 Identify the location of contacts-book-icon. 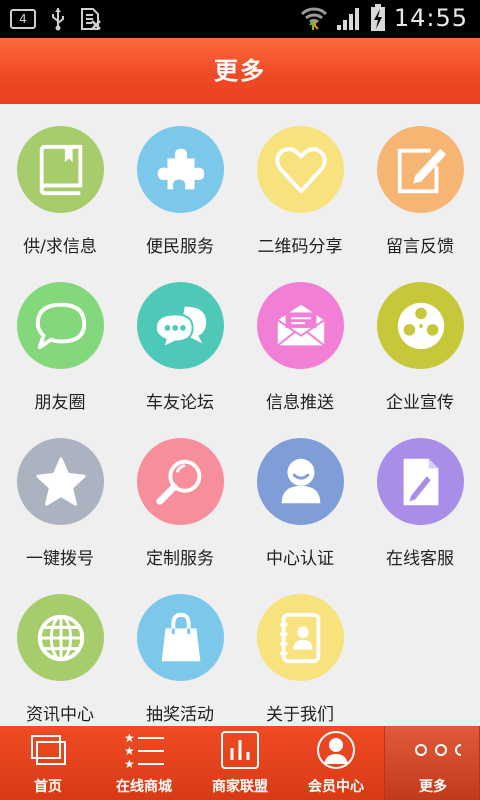
(299, 637).